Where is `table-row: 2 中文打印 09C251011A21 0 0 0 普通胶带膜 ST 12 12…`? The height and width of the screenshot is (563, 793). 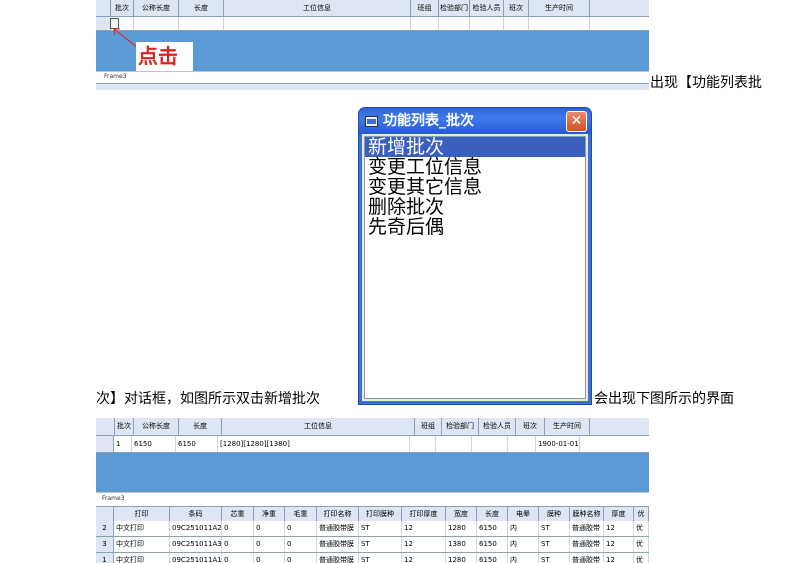
table-row: 2 中文打印 09C251011A21 0 0 0 普通胶带膜 ST 12 12… is located at coordinates (372, 529).